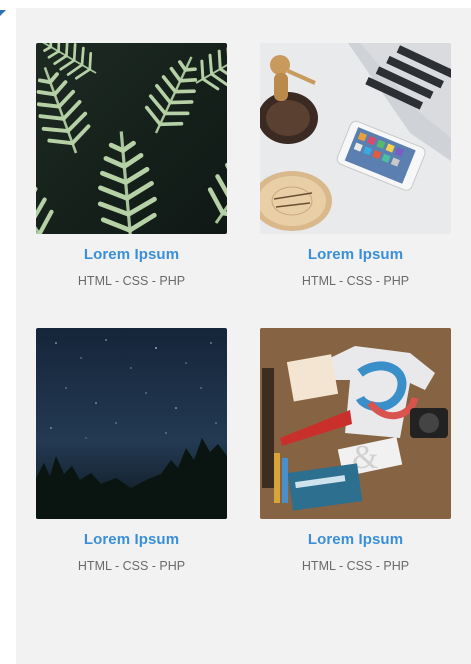 This screenshot has width=471, height=664. I want to click on night-sky-image, so click(131, 423).